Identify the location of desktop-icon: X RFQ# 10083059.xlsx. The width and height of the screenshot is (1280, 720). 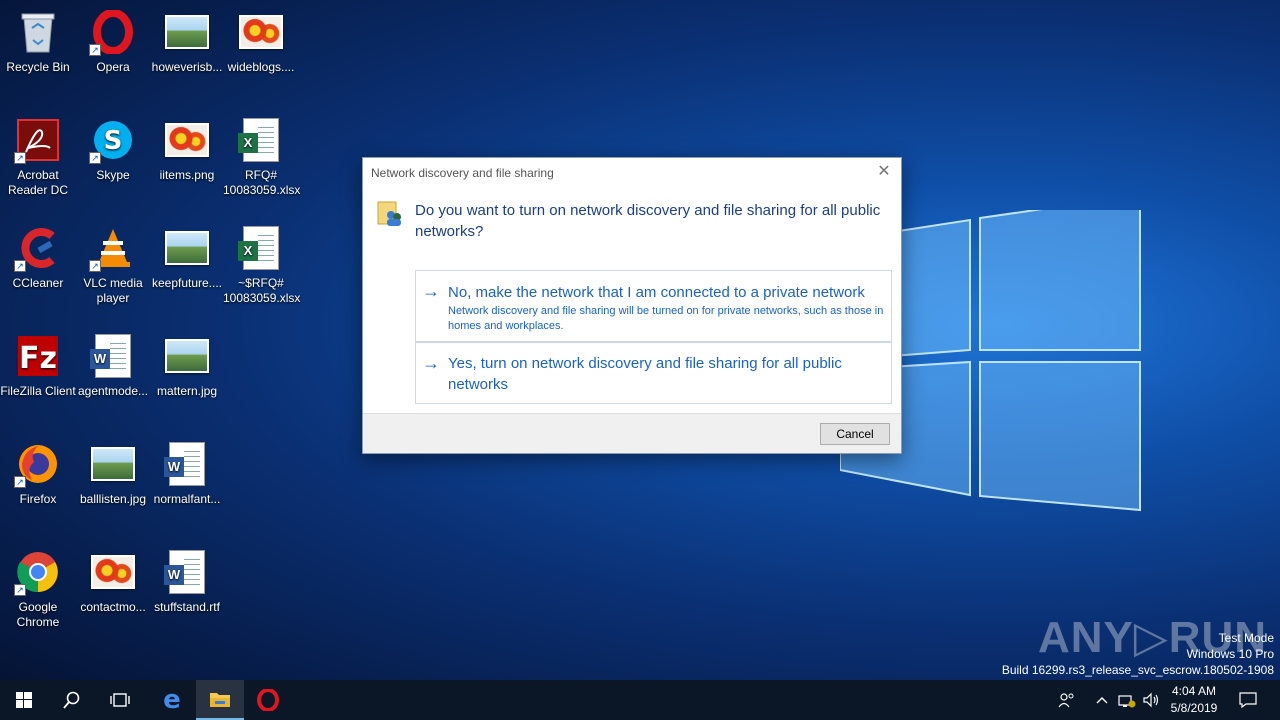
(262, 157).